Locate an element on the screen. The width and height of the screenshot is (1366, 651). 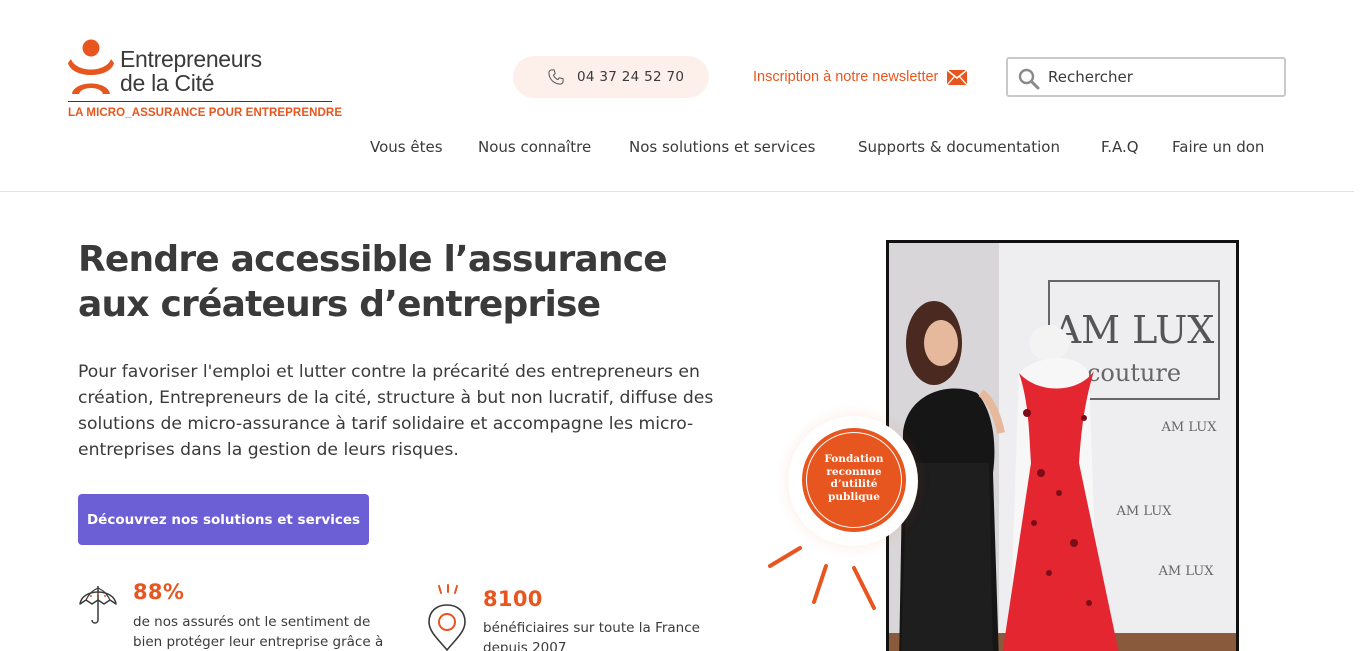
nav-item-vous-etes: Vous êtes is located at coordinates (406, 147).